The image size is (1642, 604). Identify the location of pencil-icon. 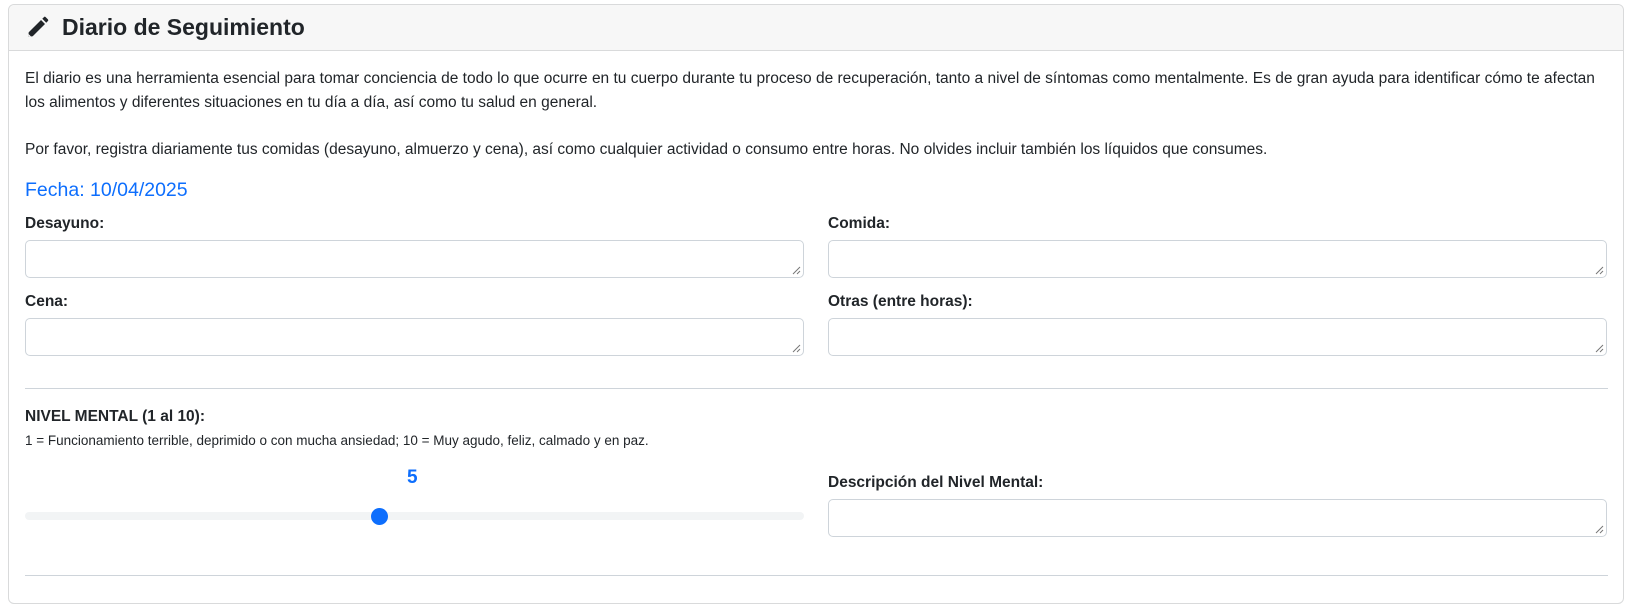
(37, 27).